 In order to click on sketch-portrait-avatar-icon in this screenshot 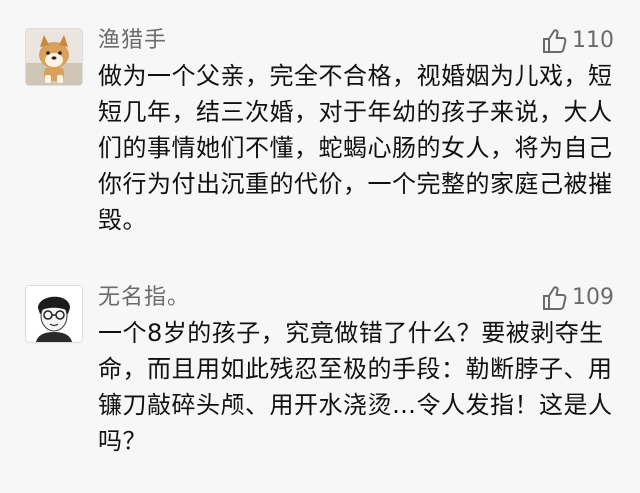, I will do `click(54, 314)`.